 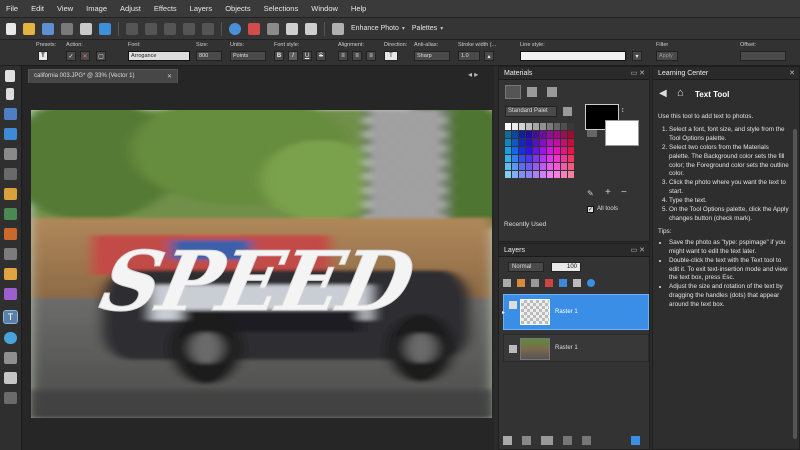 What do you see at coordinates (547, 440) in the screenshot?
I see `link-layers-icon` at bounding box center [547, 440].